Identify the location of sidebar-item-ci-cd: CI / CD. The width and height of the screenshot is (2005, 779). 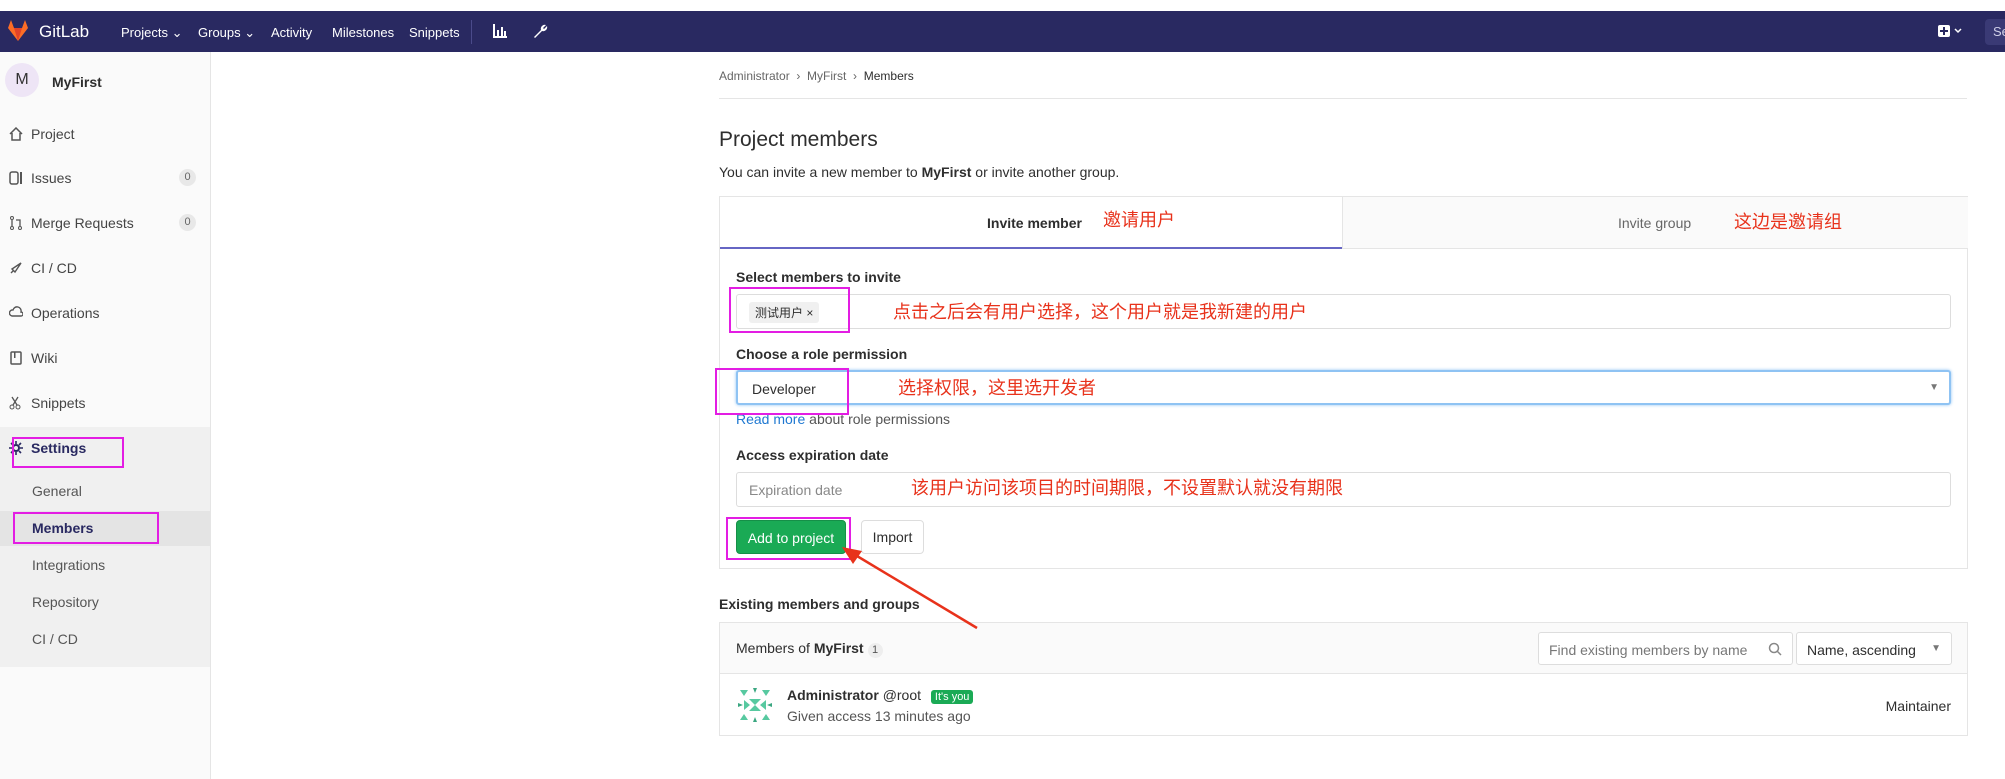
(105, 268).